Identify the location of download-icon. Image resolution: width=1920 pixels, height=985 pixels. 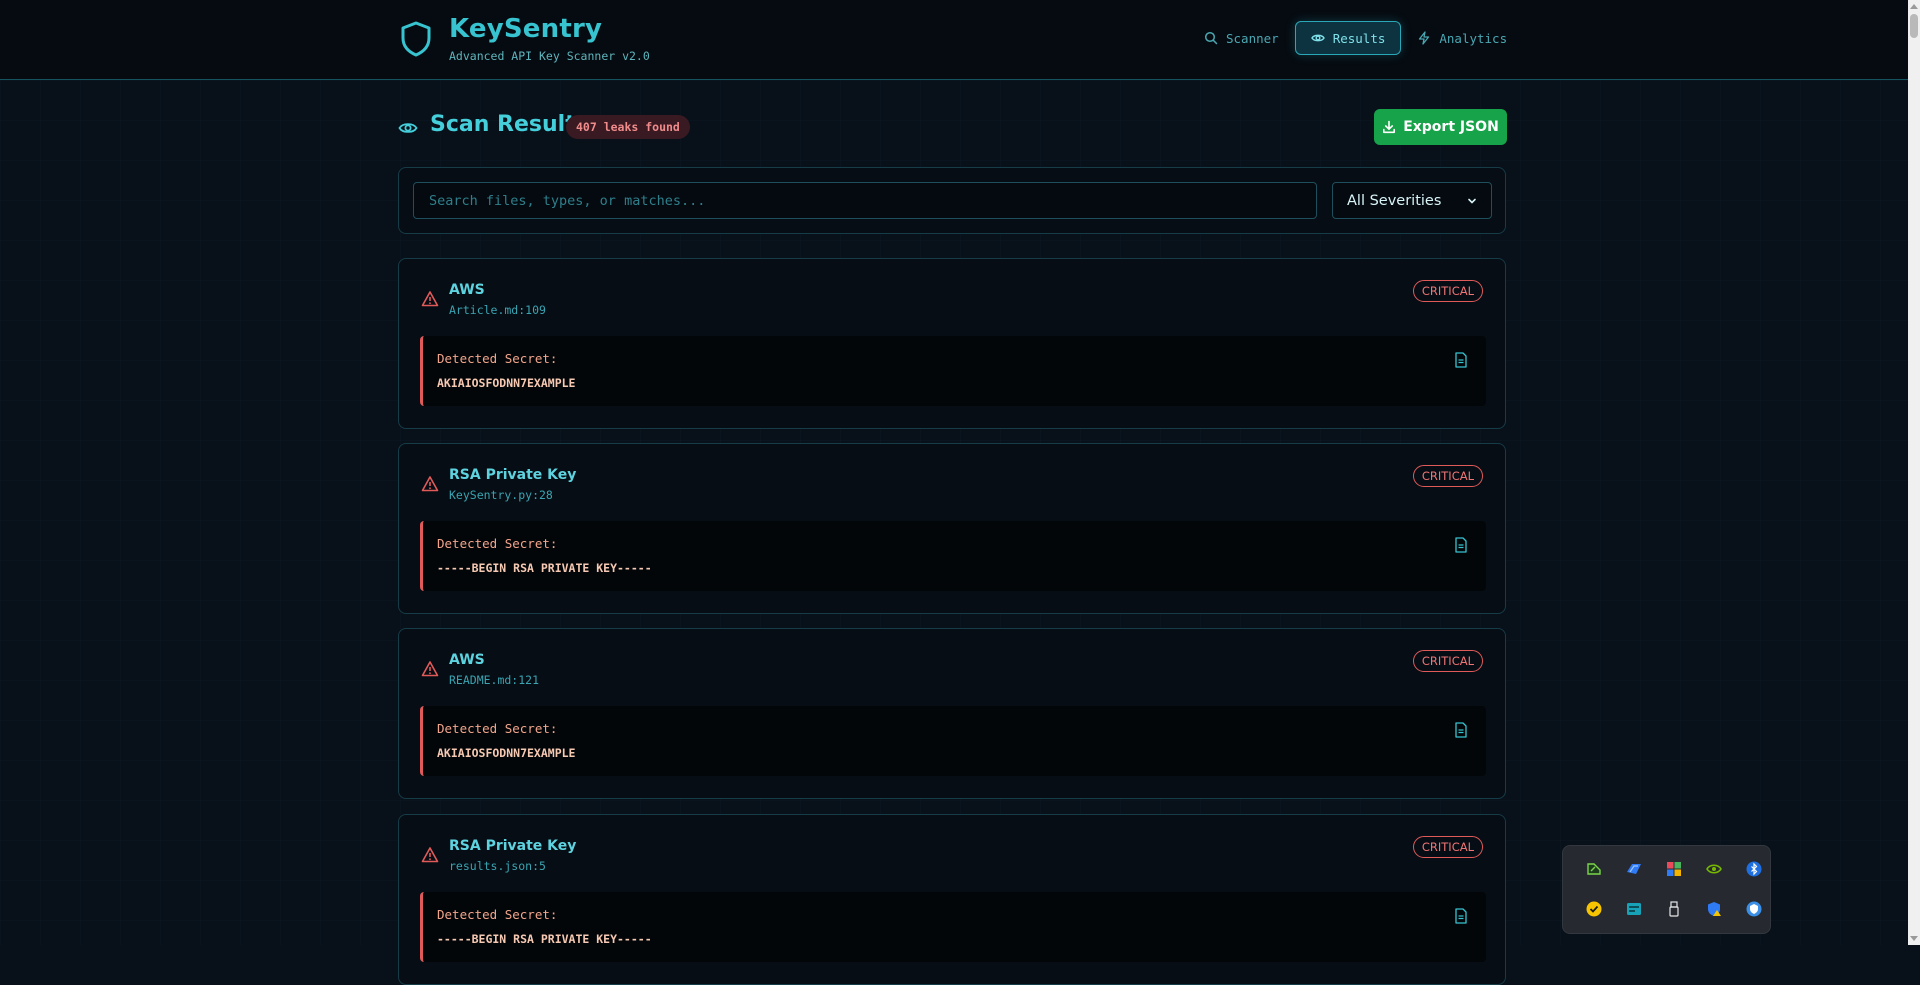
(1389, 127).